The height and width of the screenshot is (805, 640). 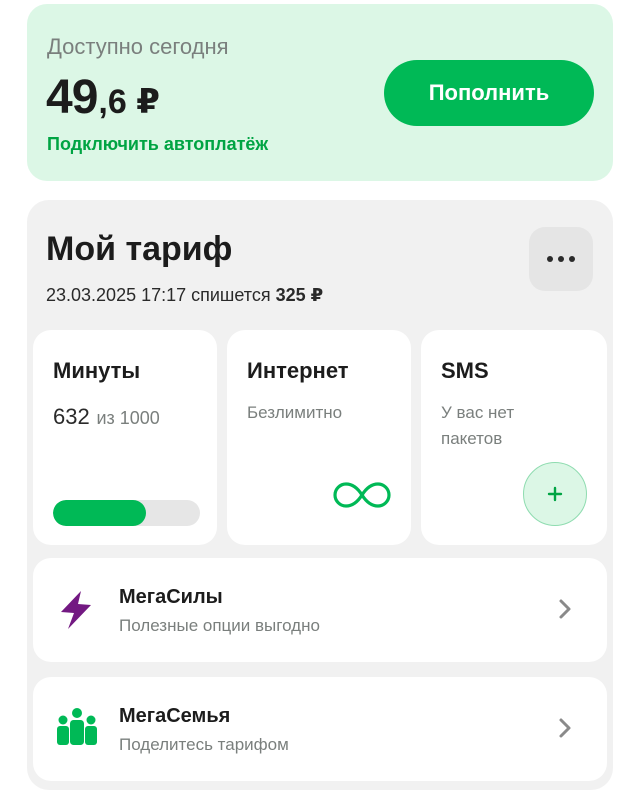 What do you see at coordinates (171, 597) in the screenshot?
I see `megasily-title: МегаСилы` at bounding box center [171, 597].